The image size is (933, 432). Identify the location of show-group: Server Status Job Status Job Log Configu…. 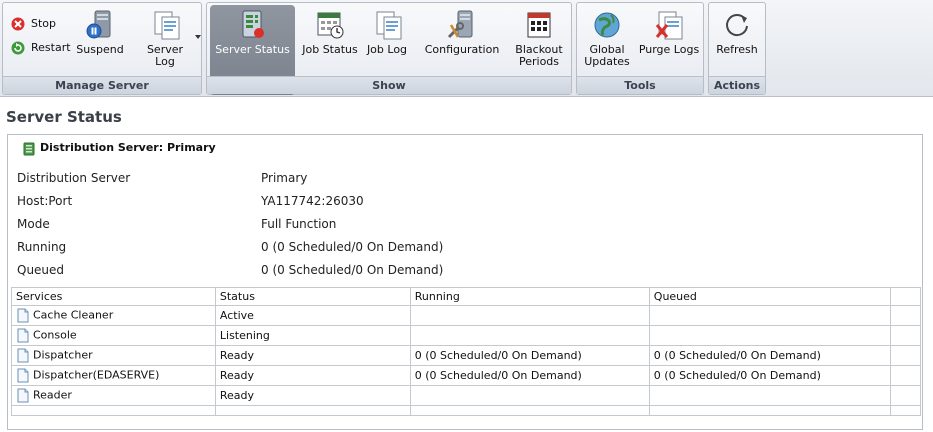
(389, 48).